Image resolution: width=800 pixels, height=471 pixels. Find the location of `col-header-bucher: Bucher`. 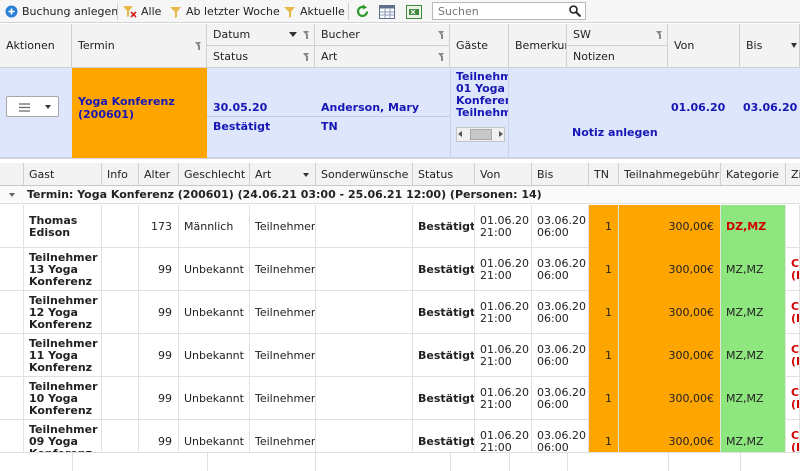

col-header-bucher: Bucher is located at coordinates (382, 35).